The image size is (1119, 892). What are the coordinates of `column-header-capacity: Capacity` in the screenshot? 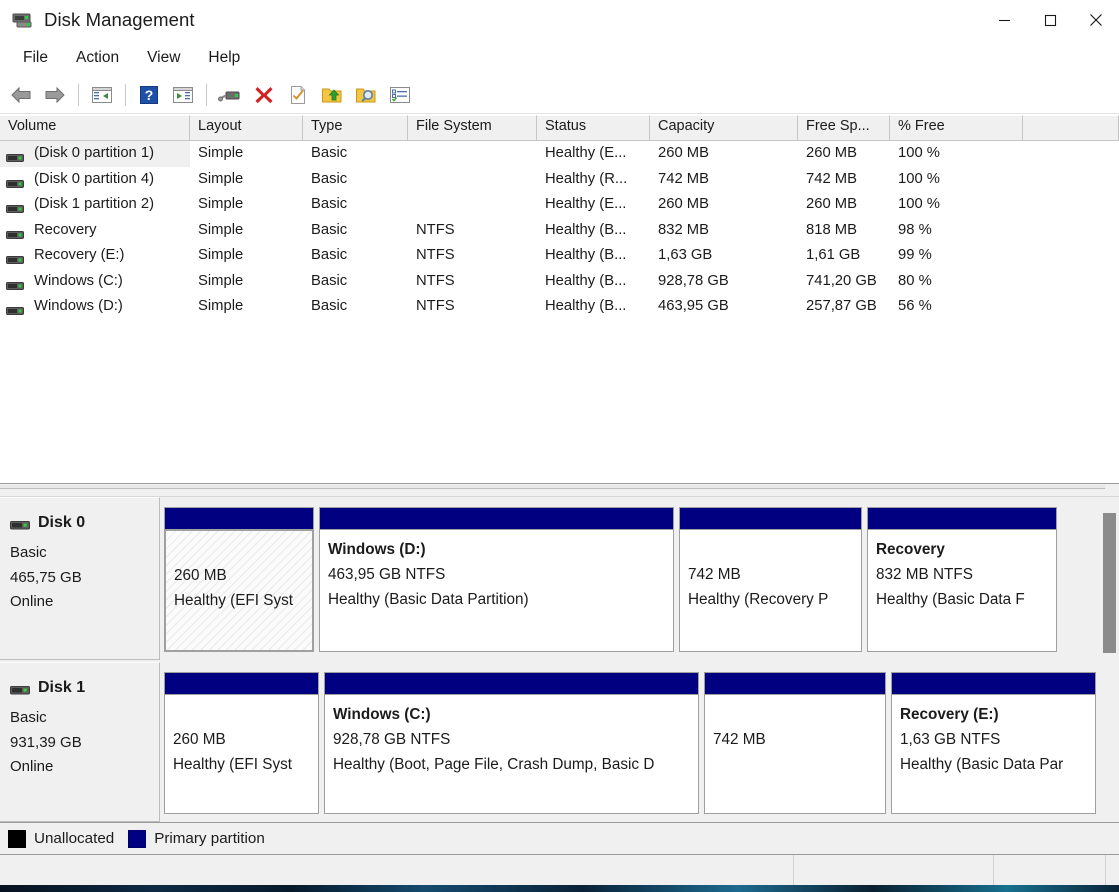 It's located at (724, 128).